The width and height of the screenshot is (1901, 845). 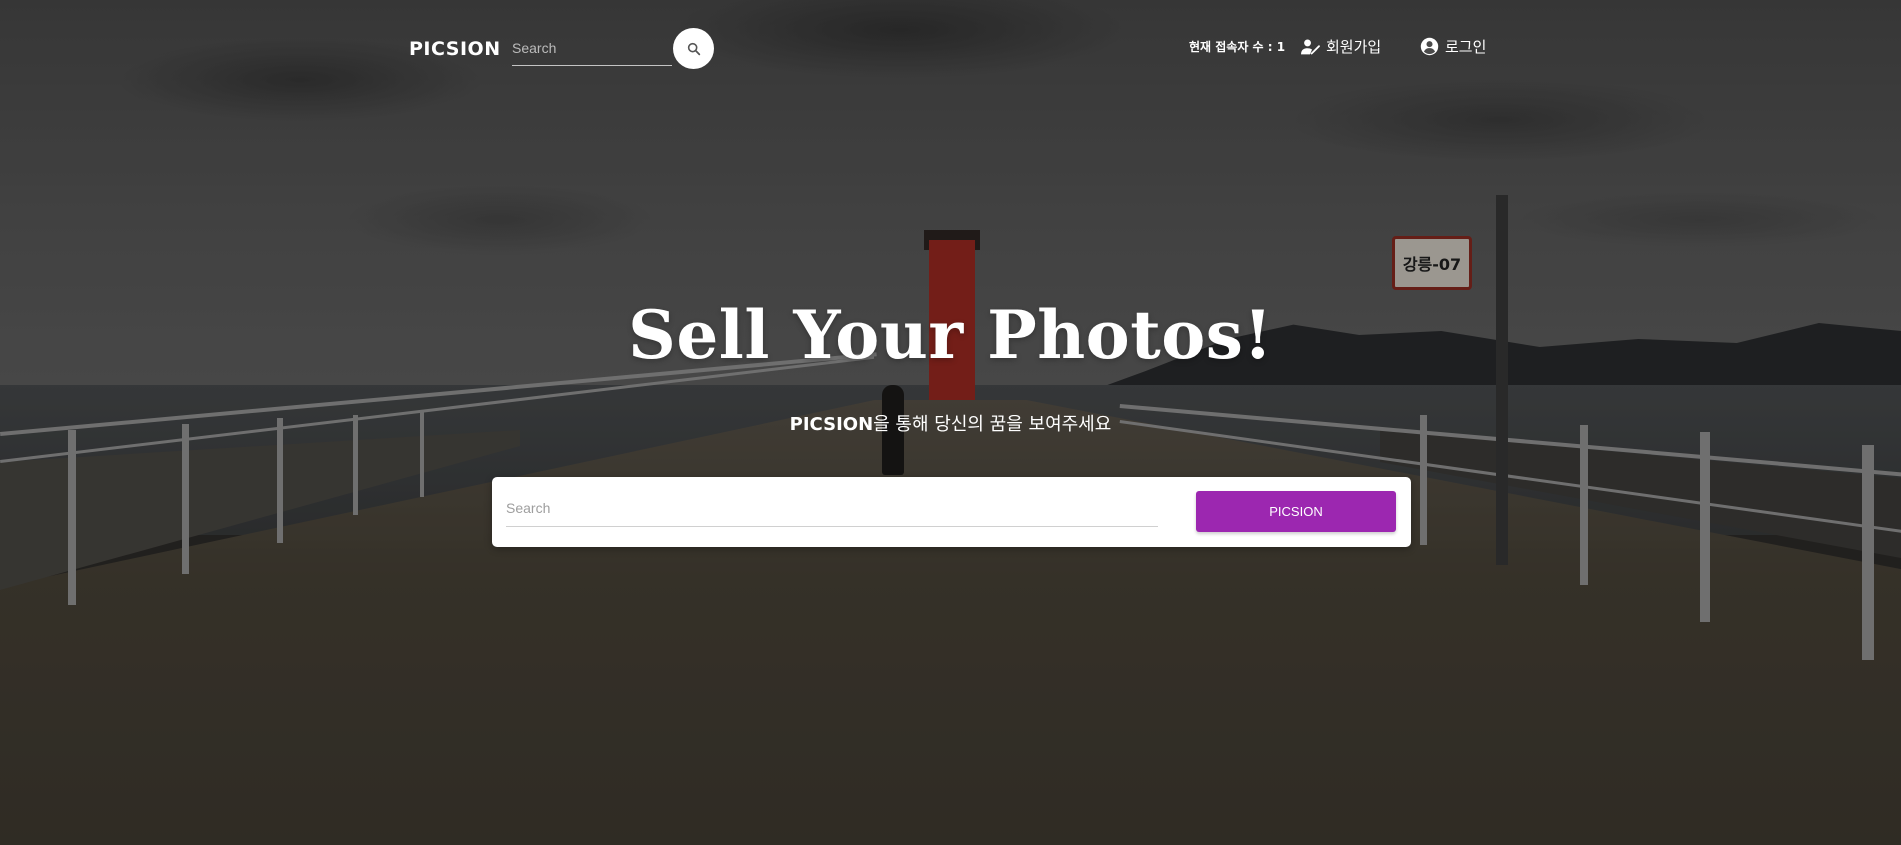 What do you see at coordinates (1354, 47) in the screenshot?
I see `signup-label: 회원가입` at bounding box center [1354, 47].